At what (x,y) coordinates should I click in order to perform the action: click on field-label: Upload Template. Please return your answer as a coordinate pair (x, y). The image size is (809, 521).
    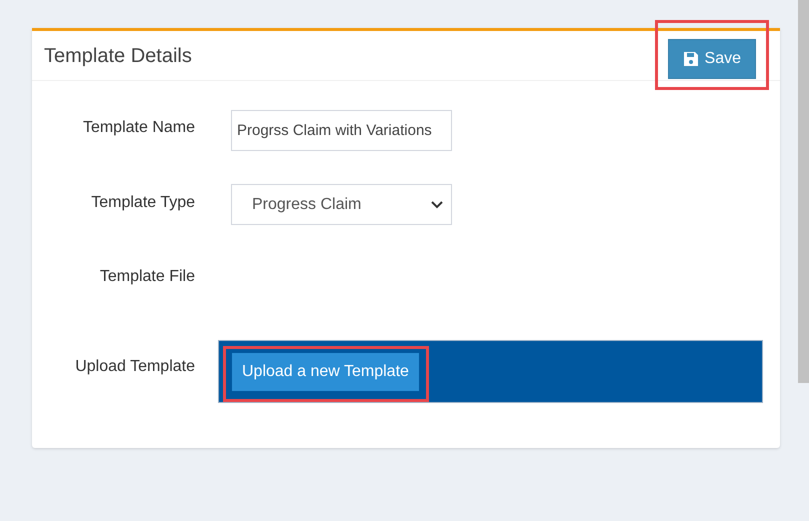
    Looking at the image, I should click on (134, 367).